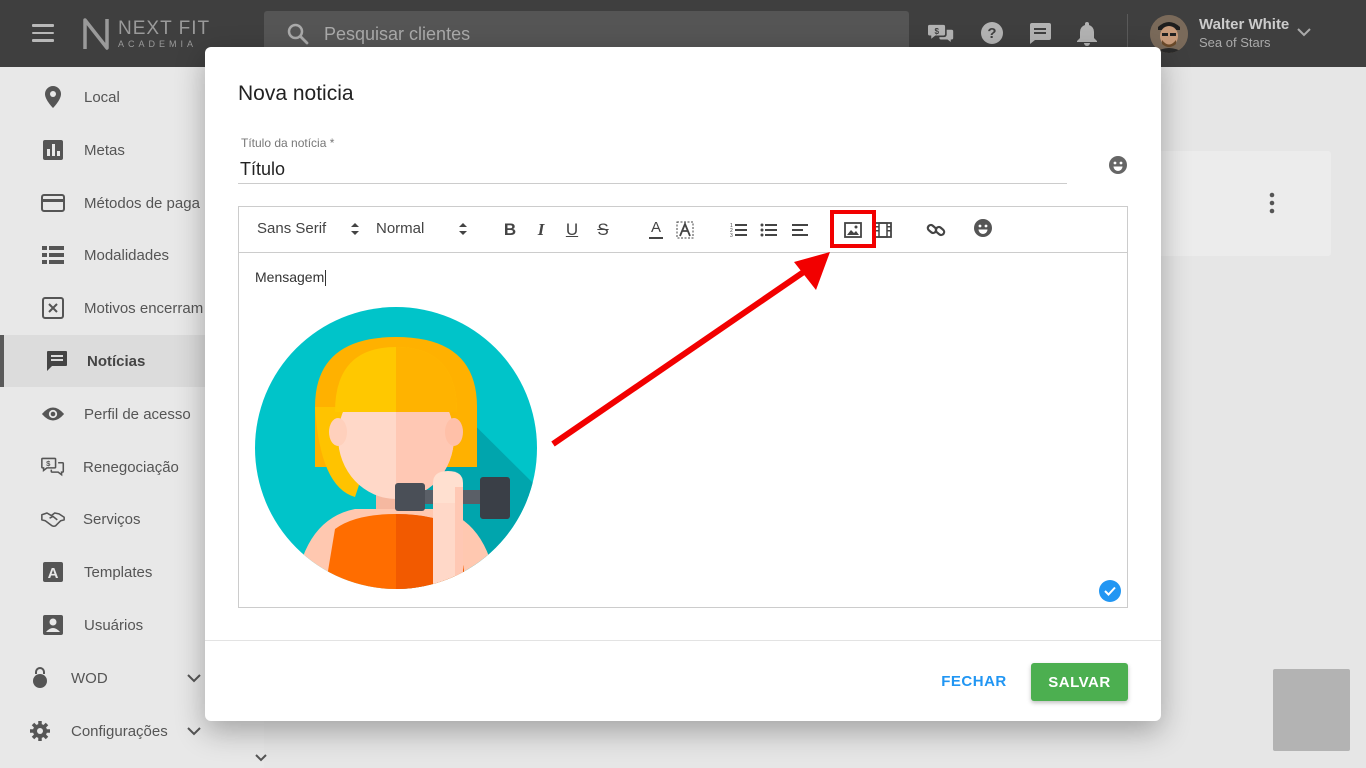 The height and width of the screenshot is (768, 1366). Describe the element at coordinates (127, 255) in the screenshot. I see `sidebar-item-label: Modalidades` at that location.